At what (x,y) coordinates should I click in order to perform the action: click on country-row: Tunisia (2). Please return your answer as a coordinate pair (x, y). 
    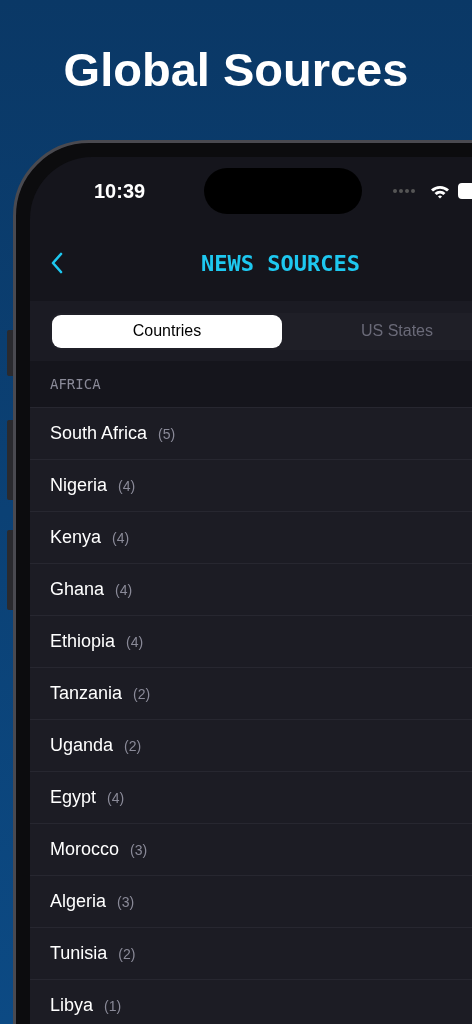
    Looking at the image, I should click on (251, 953).